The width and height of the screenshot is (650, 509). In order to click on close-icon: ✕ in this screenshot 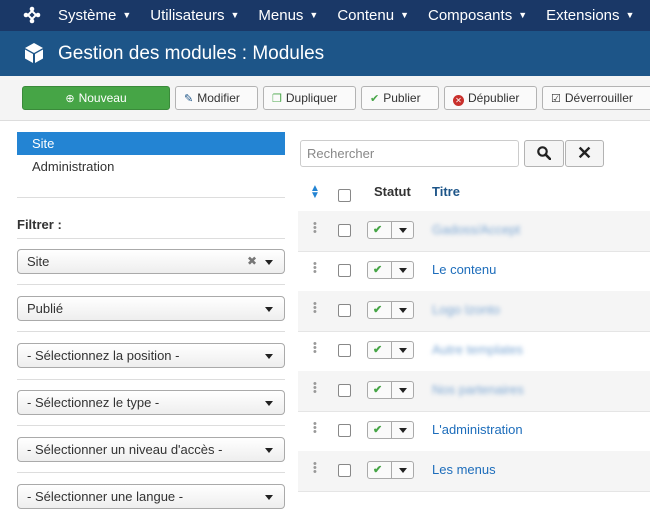, I will do `click(584, 153)`.